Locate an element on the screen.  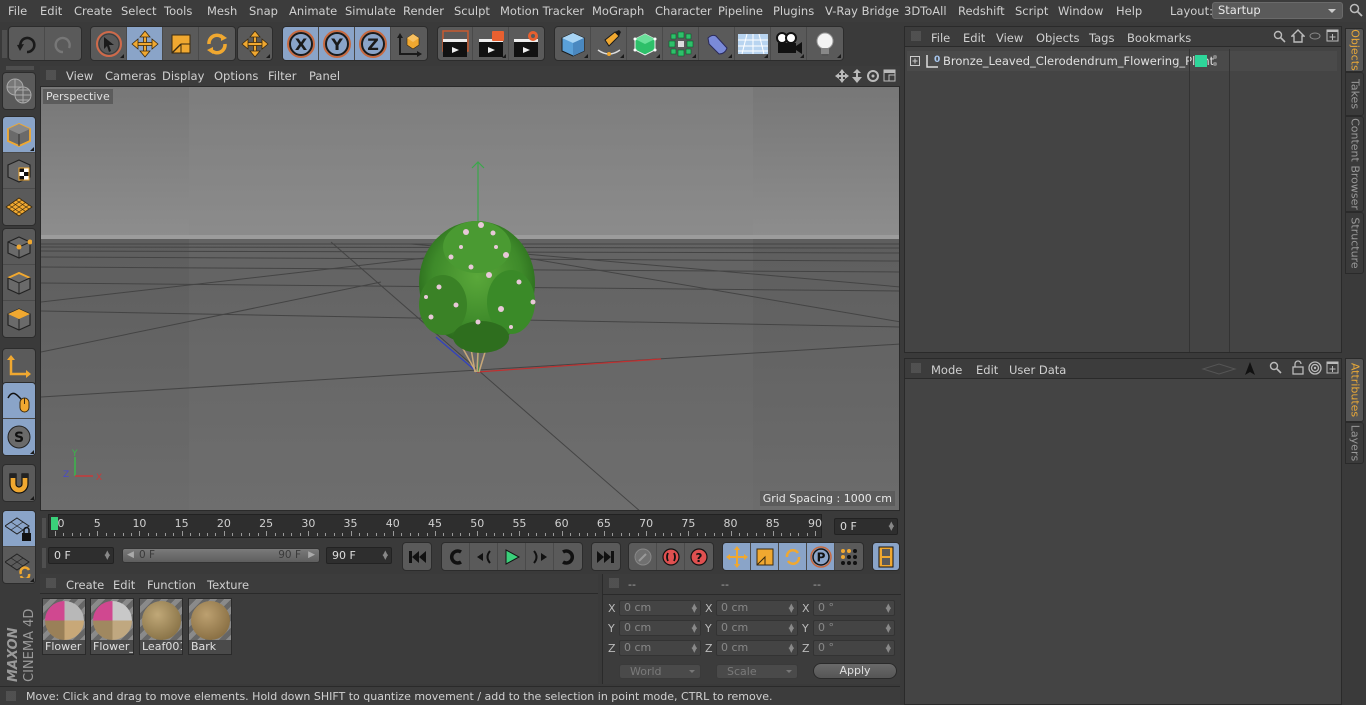
rotate-button is located at coordinates (217, 43).